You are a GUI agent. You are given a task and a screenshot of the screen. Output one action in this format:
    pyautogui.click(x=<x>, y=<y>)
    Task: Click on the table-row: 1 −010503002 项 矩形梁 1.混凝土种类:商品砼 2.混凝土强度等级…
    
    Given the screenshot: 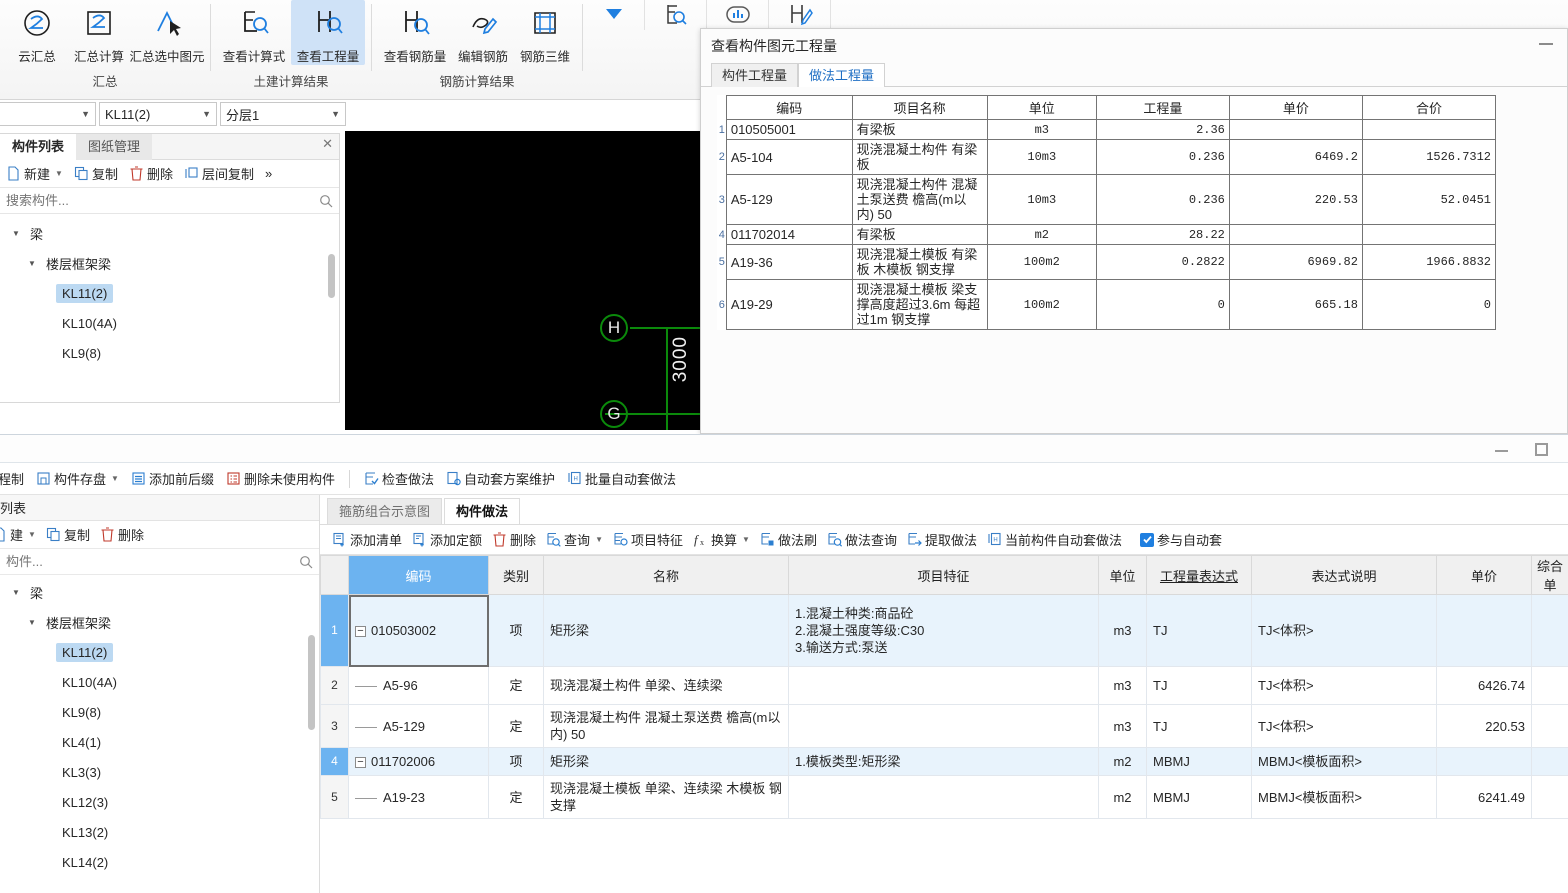 What is the action you would take?
    pyautogui.click(x=944, y=630)
    